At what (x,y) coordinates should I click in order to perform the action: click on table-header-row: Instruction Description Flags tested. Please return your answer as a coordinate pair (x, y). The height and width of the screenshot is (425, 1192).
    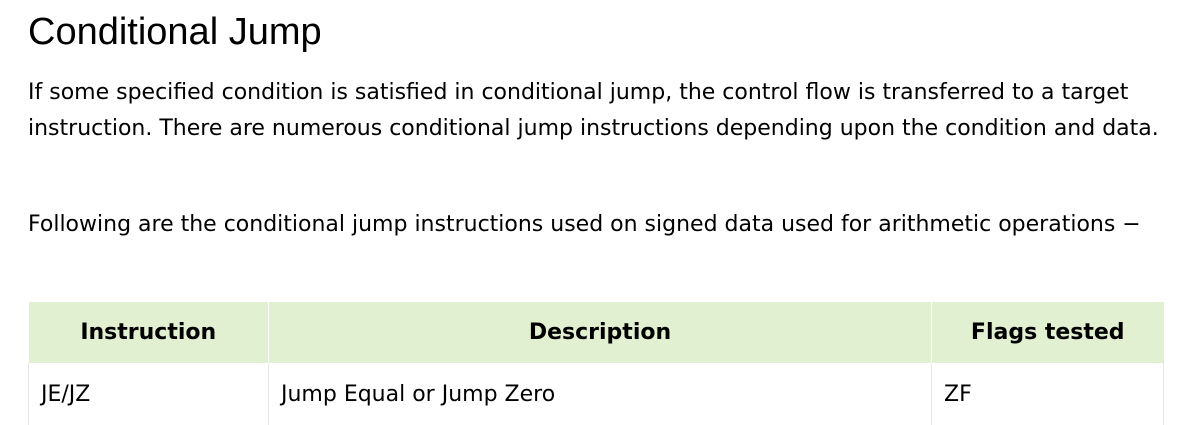
    Looking at the image, I should click on (596, 332).